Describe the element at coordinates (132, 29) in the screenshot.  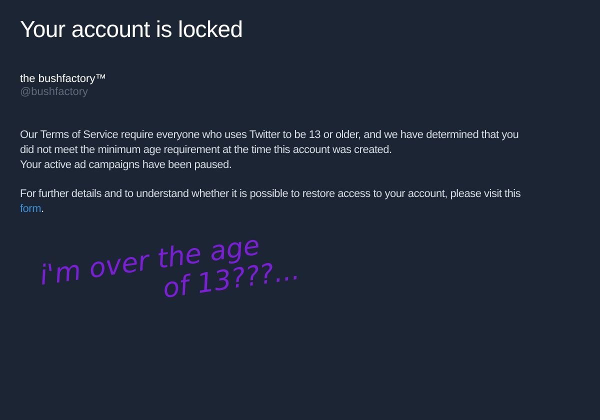
I see `page-title: Your account is locked` at that location.